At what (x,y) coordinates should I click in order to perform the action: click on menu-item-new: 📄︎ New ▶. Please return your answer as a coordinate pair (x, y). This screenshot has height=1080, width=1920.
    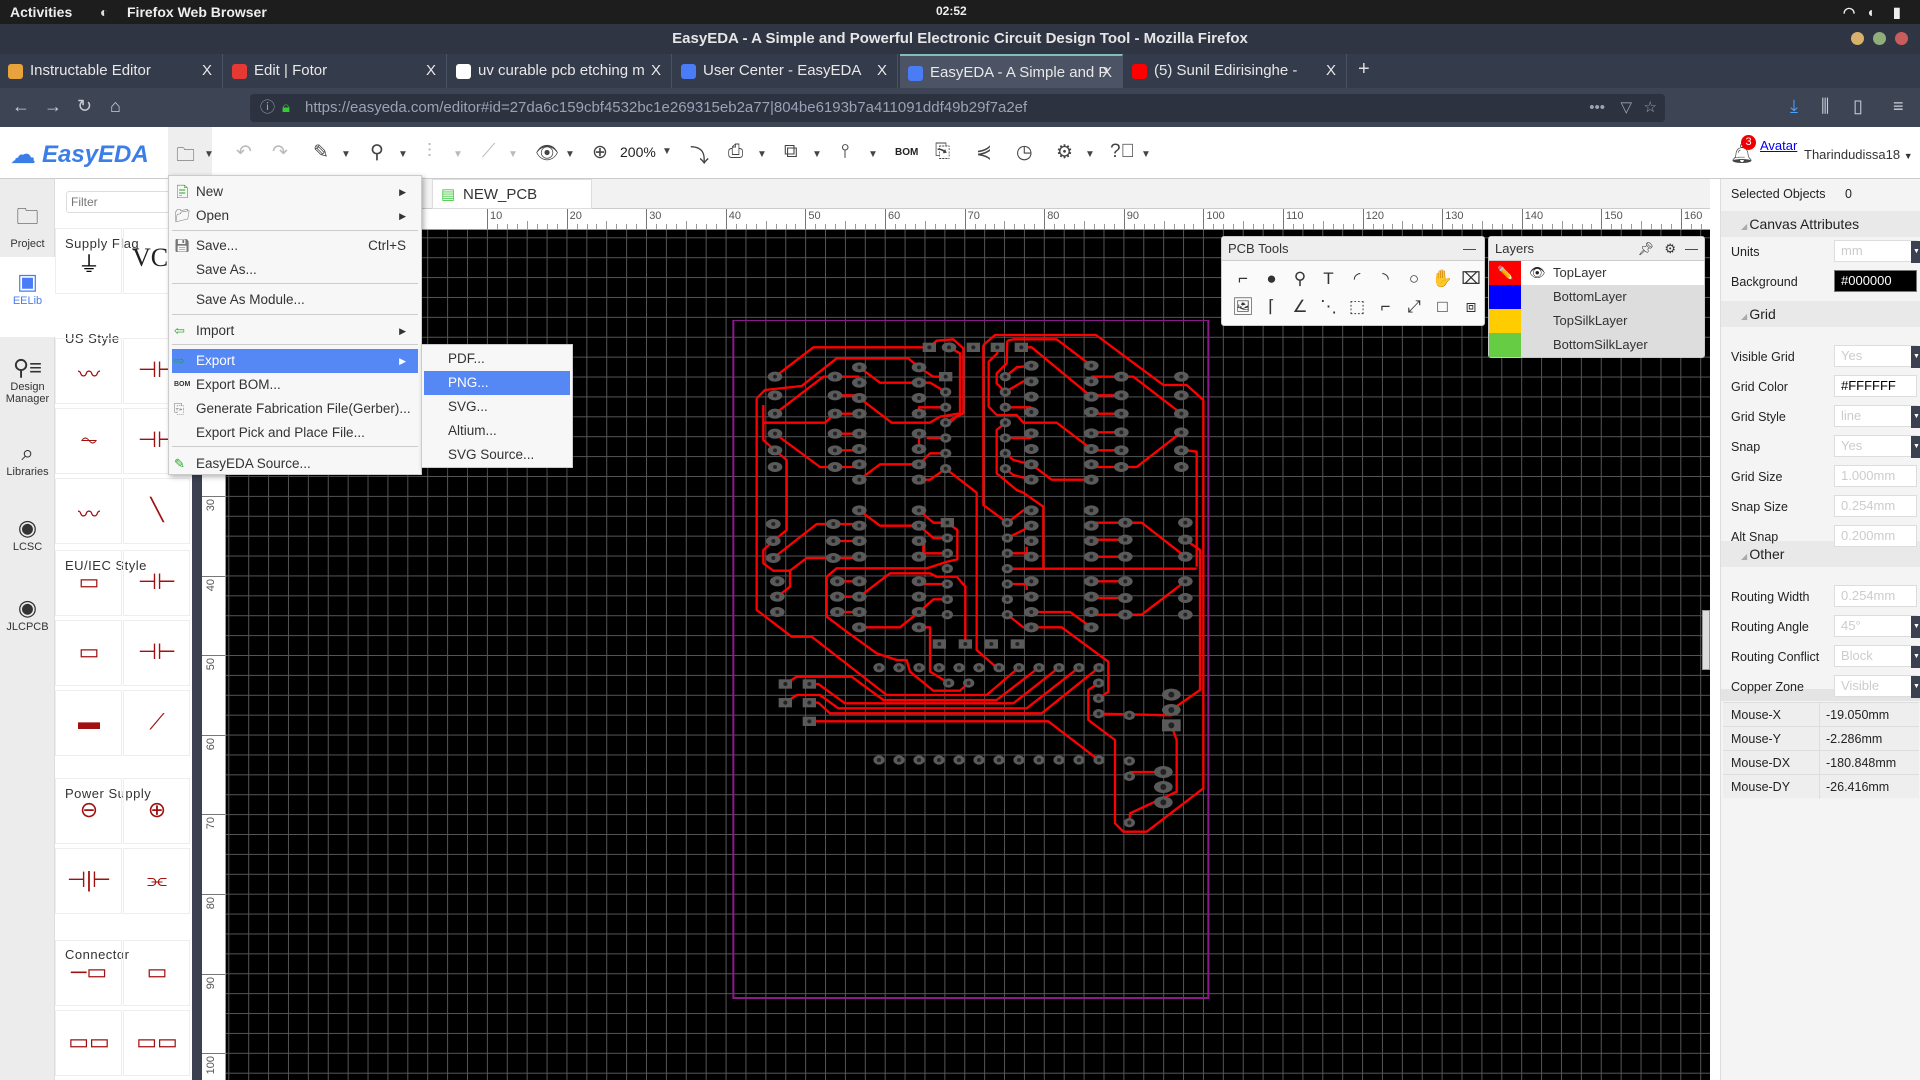
    Looking at the image, I should click on (295, 192).